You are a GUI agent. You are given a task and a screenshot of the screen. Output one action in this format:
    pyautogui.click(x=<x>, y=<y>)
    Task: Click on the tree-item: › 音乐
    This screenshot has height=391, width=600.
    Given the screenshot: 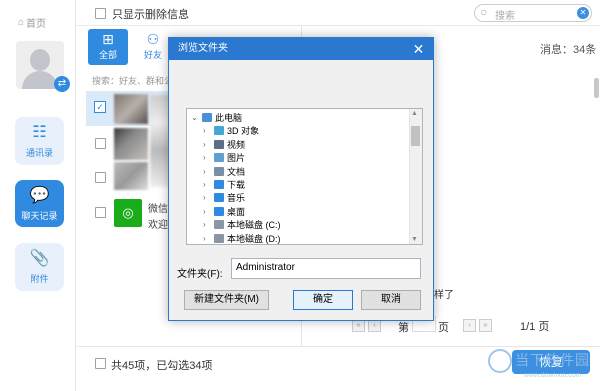 What is the action you would take?
    pyautogui.click(x=224, y=197)
    